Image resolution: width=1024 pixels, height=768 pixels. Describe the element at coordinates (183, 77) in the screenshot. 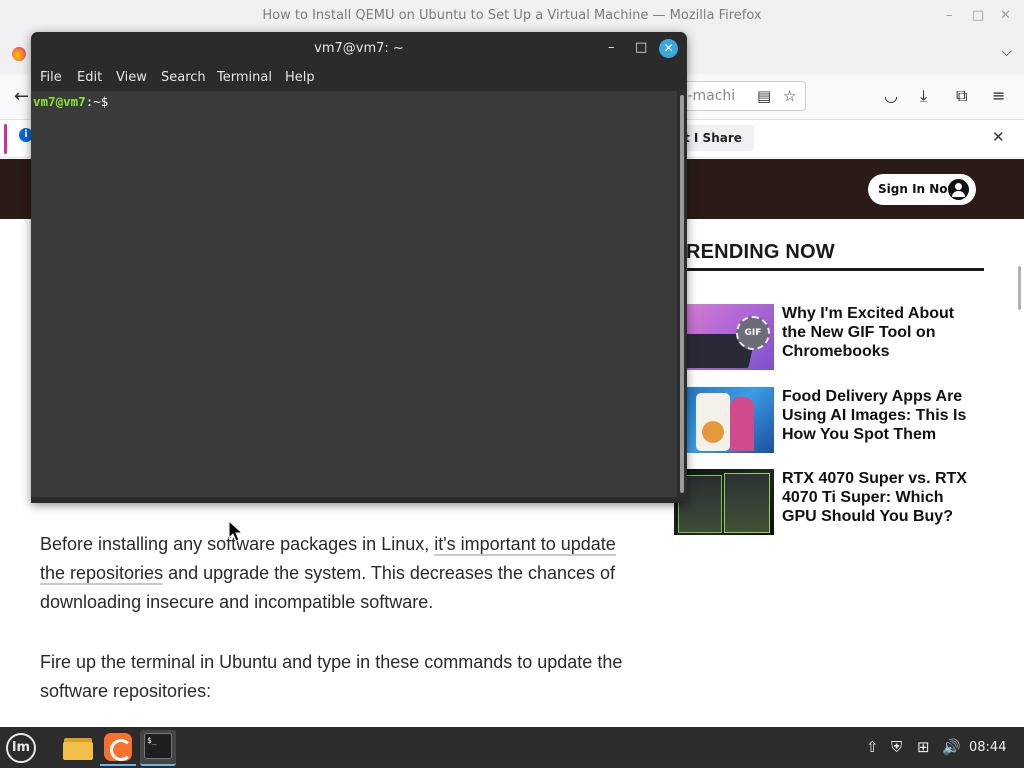

I see `menu-search: Search` at that location.